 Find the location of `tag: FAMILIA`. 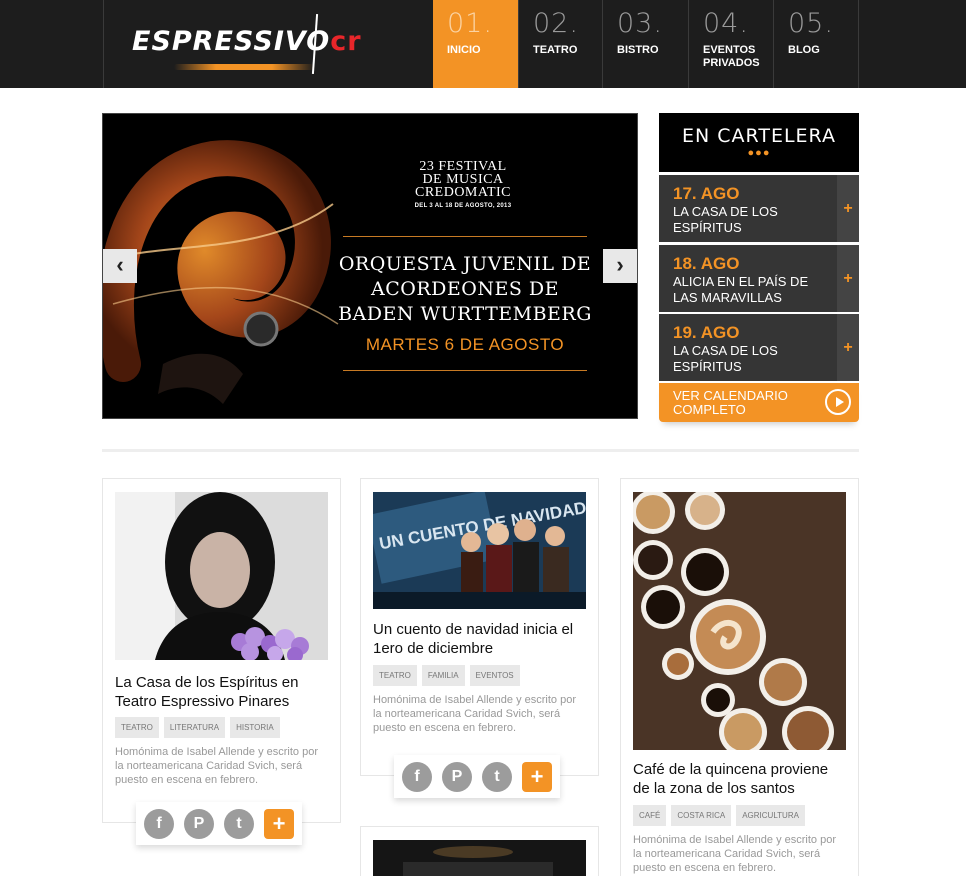

tag: FAMILIA is located at coordinates (443, 675).